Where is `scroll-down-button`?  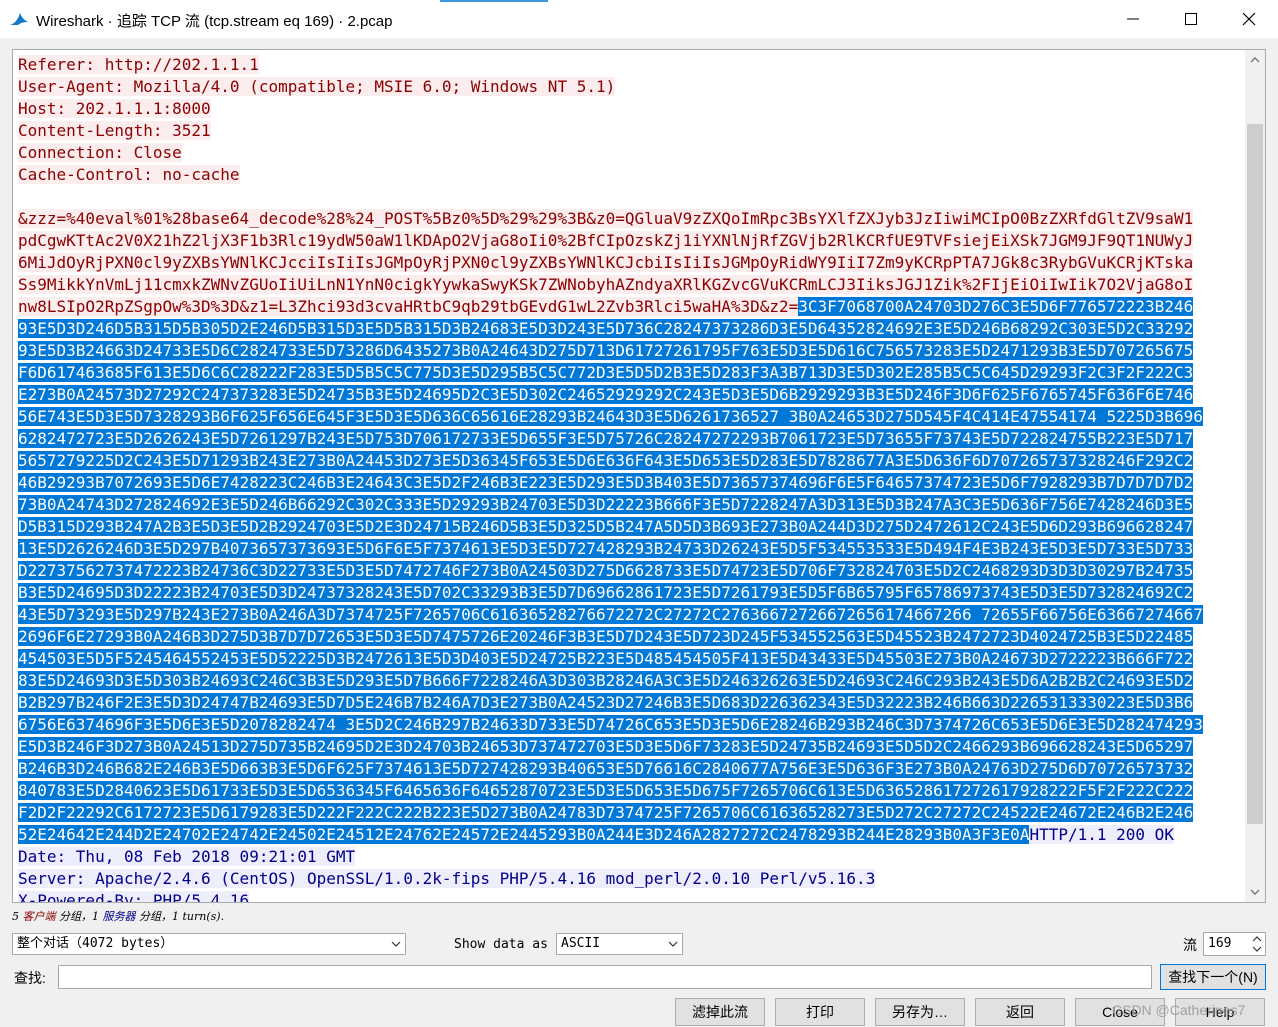 scroll-down-button is located at coordinates (1255, 892).